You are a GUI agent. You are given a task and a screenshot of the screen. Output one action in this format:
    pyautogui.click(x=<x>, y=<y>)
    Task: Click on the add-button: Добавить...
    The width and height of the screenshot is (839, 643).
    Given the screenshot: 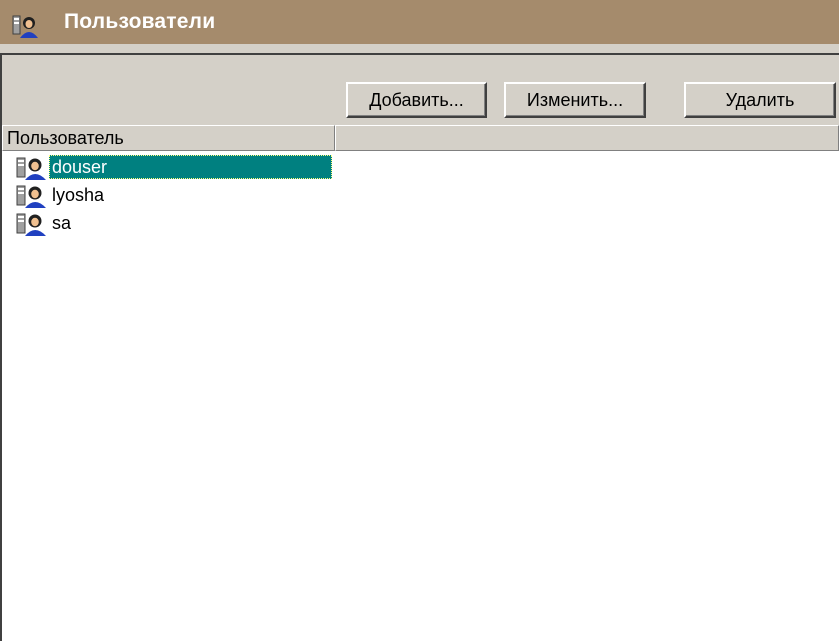 What is the action you would take?
    pyautogui.click(x=416, y=100)
    